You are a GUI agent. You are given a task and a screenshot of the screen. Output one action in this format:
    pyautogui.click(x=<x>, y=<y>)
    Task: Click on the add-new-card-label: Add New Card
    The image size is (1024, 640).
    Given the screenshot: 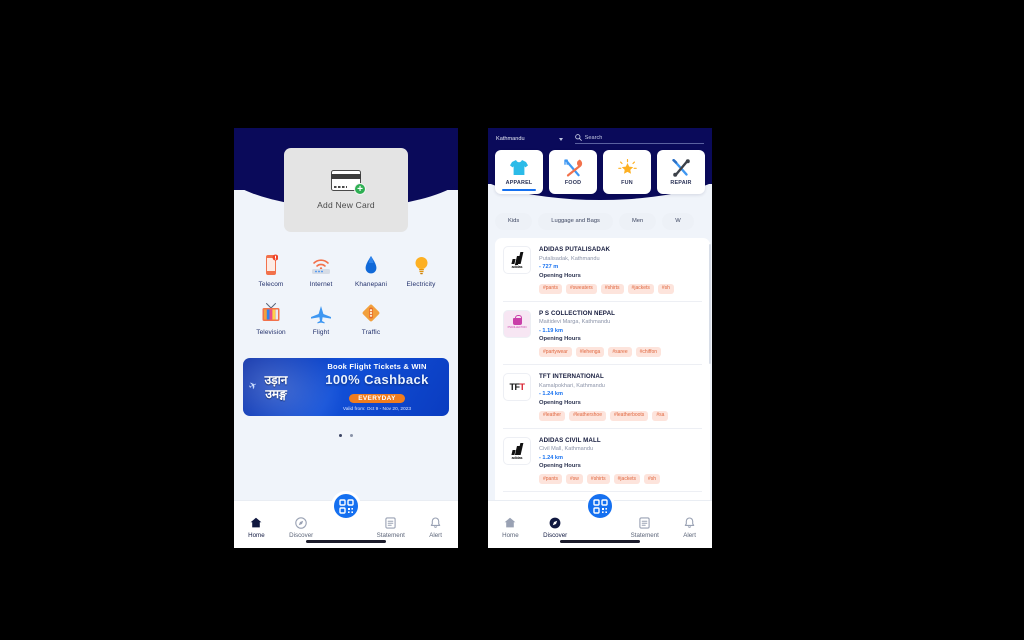 What is the action you would take?
    pyautogui.click(x=346, y=205)
    